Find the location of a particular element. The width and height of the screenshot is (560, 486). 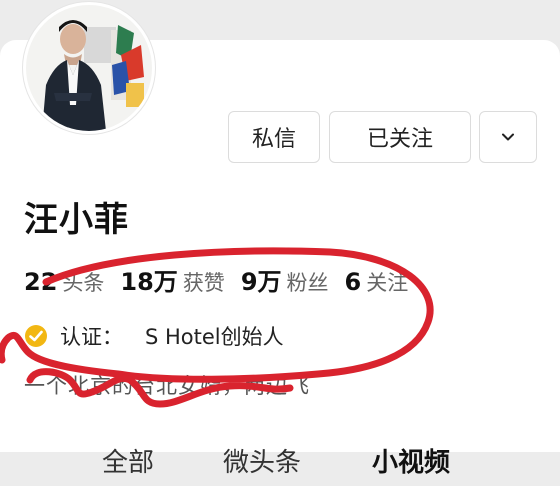

verification-row: 认证： S Hotel创始人 is located at coordinates (154, 336).